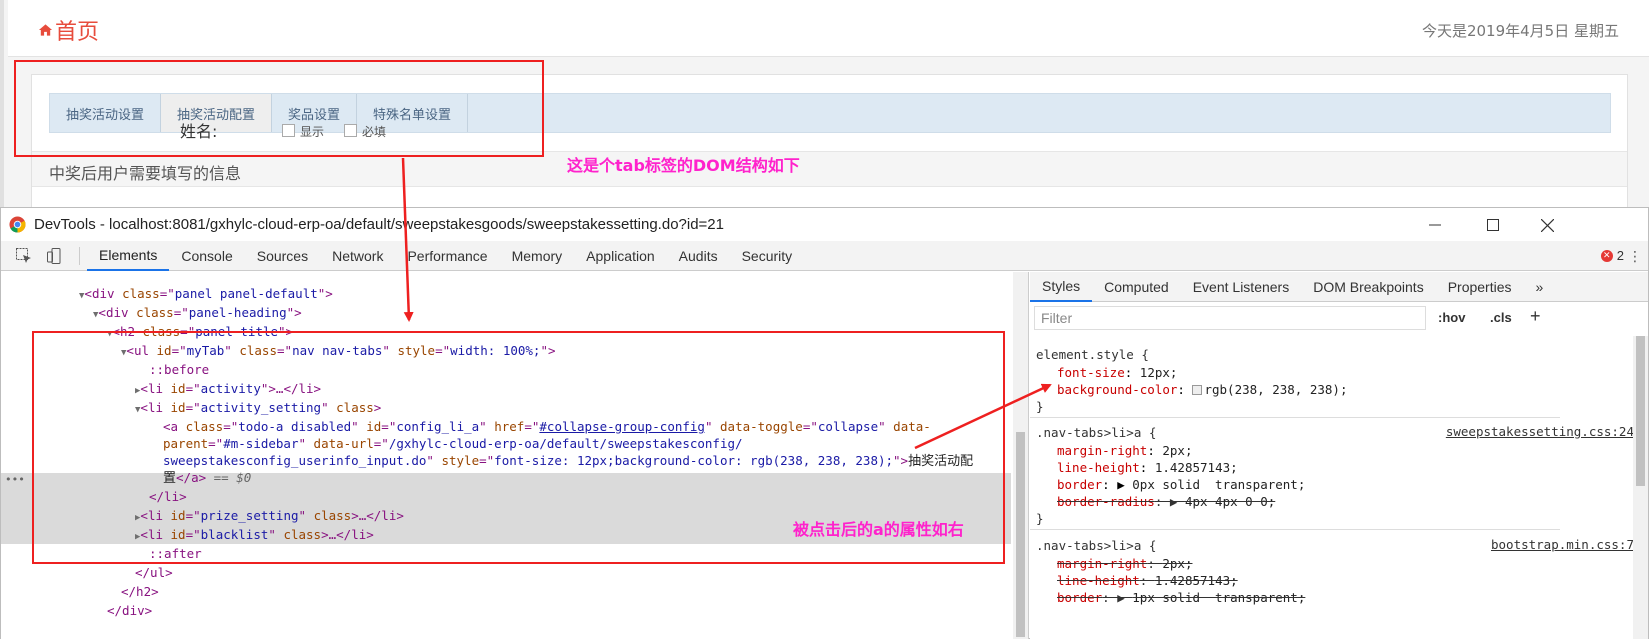 The width and height of the screenshot is (1649, 639). What do you see at coordinates (683, 165) in the screenshot?
I see `annotation-tab-dom-note: 这是个tab标签的DOM结构如下` at bounding box center [683, 165].